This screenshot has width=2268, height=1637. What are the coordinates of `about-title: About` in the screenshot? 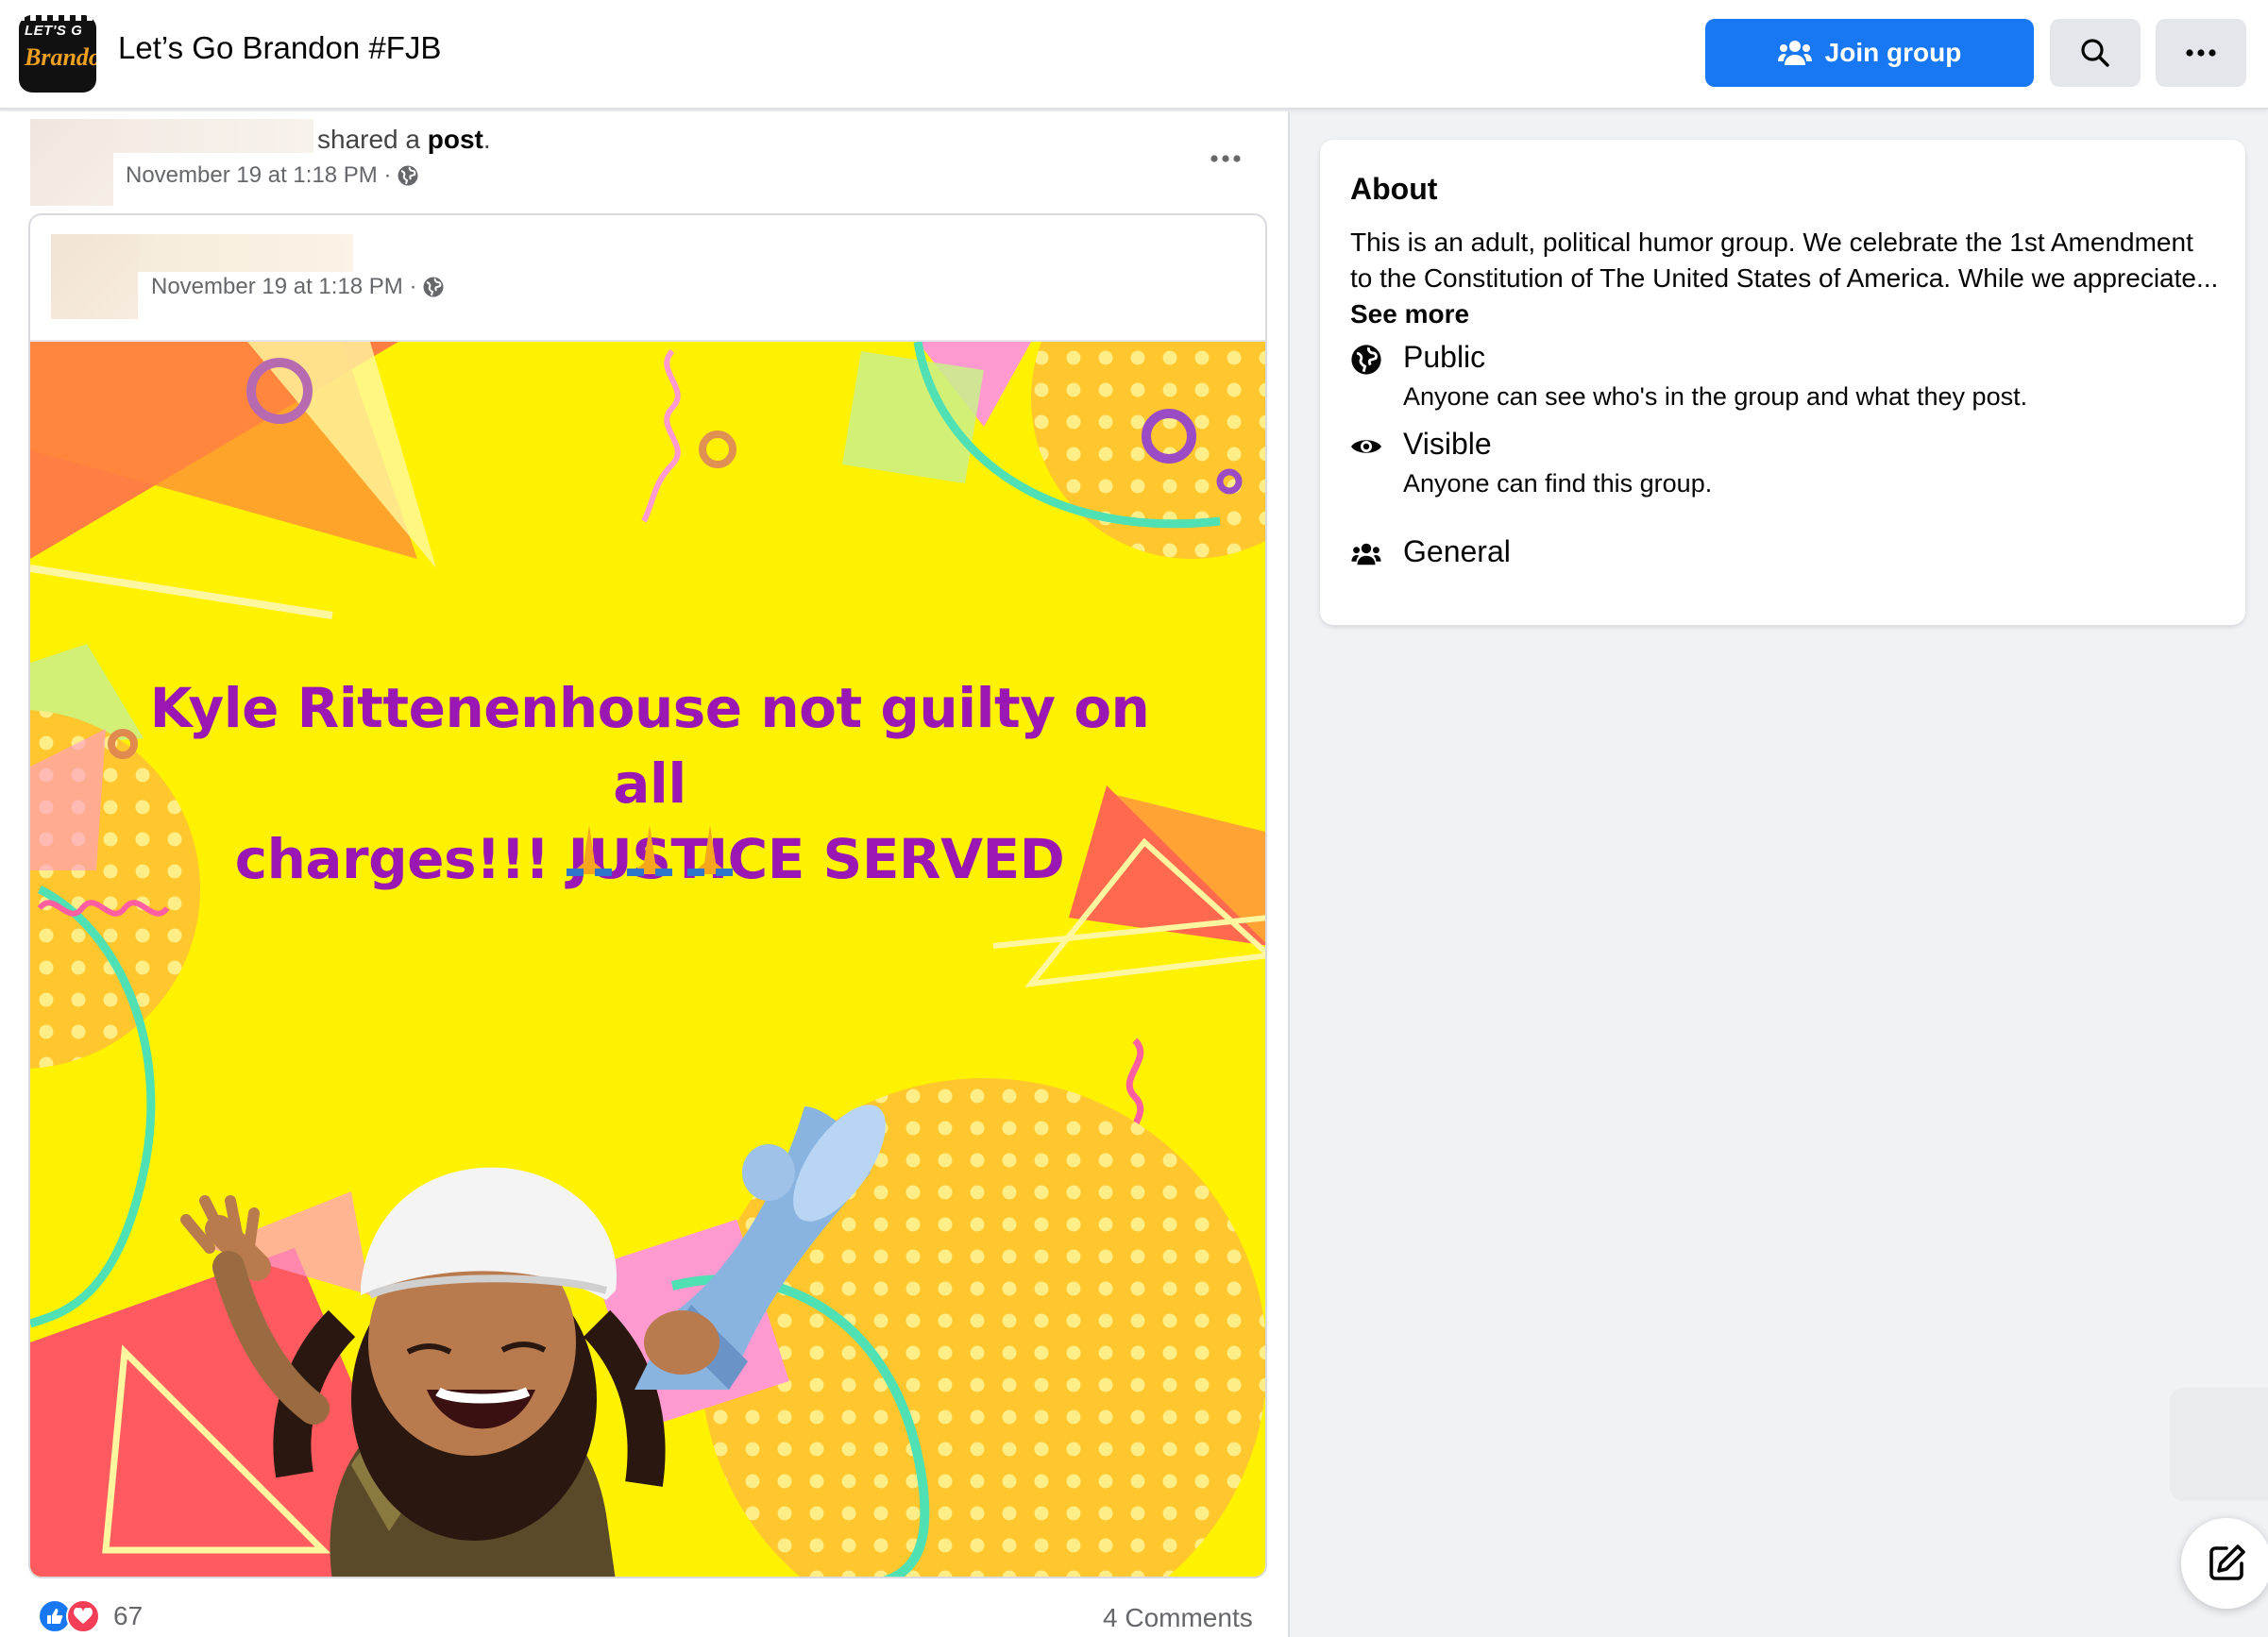 It's located at (1394, 189).